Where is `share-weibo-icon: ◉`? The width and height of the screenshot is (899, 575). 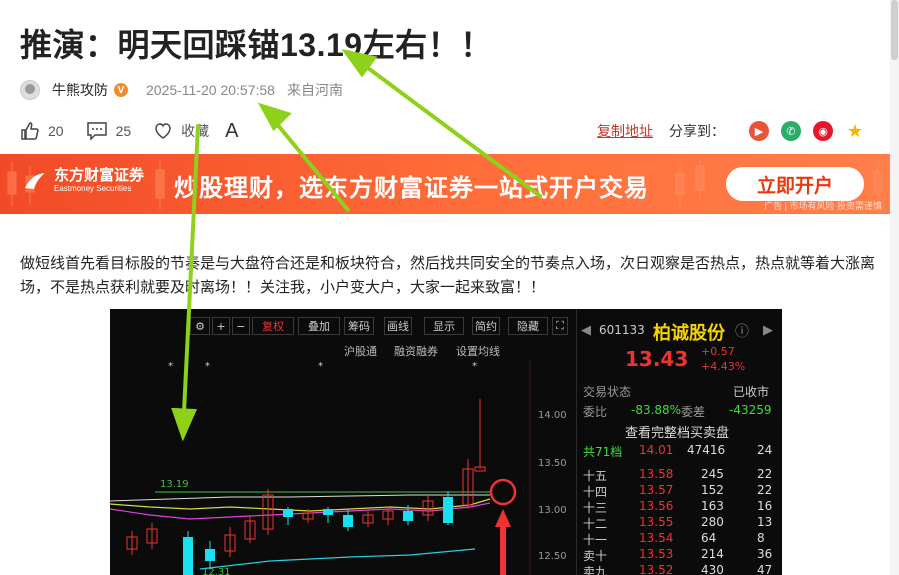
share-weibo-icon: ◉ is located at coordinates (823, 131).